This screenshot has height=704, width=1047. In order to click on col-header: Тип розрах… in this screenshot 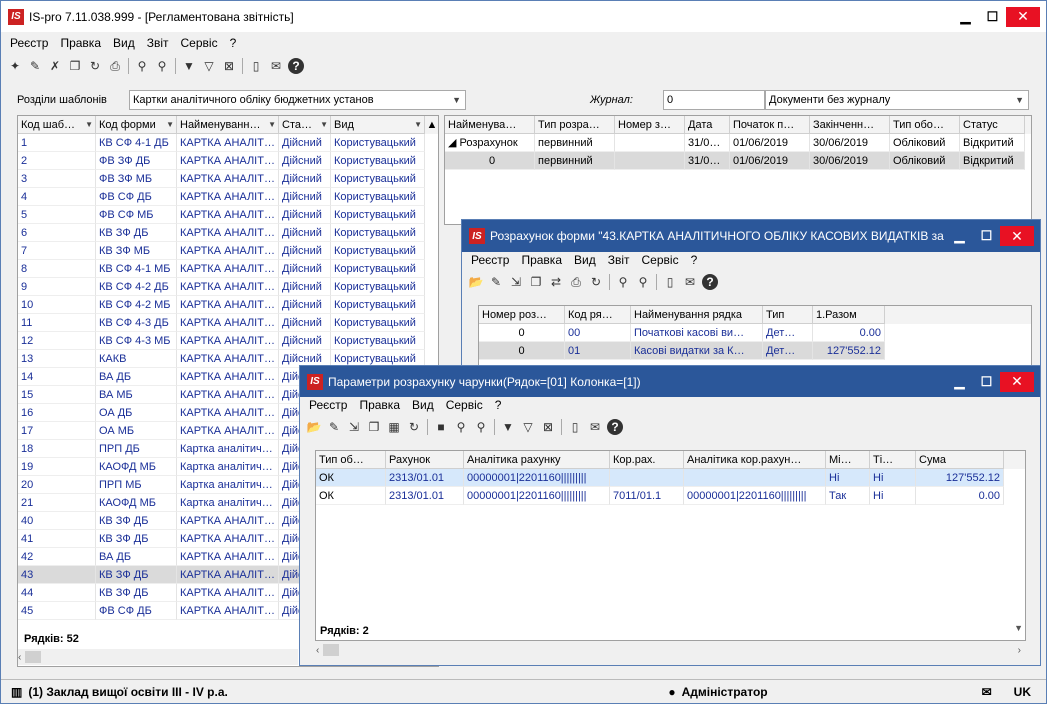, I will do `click(575, 125)`.